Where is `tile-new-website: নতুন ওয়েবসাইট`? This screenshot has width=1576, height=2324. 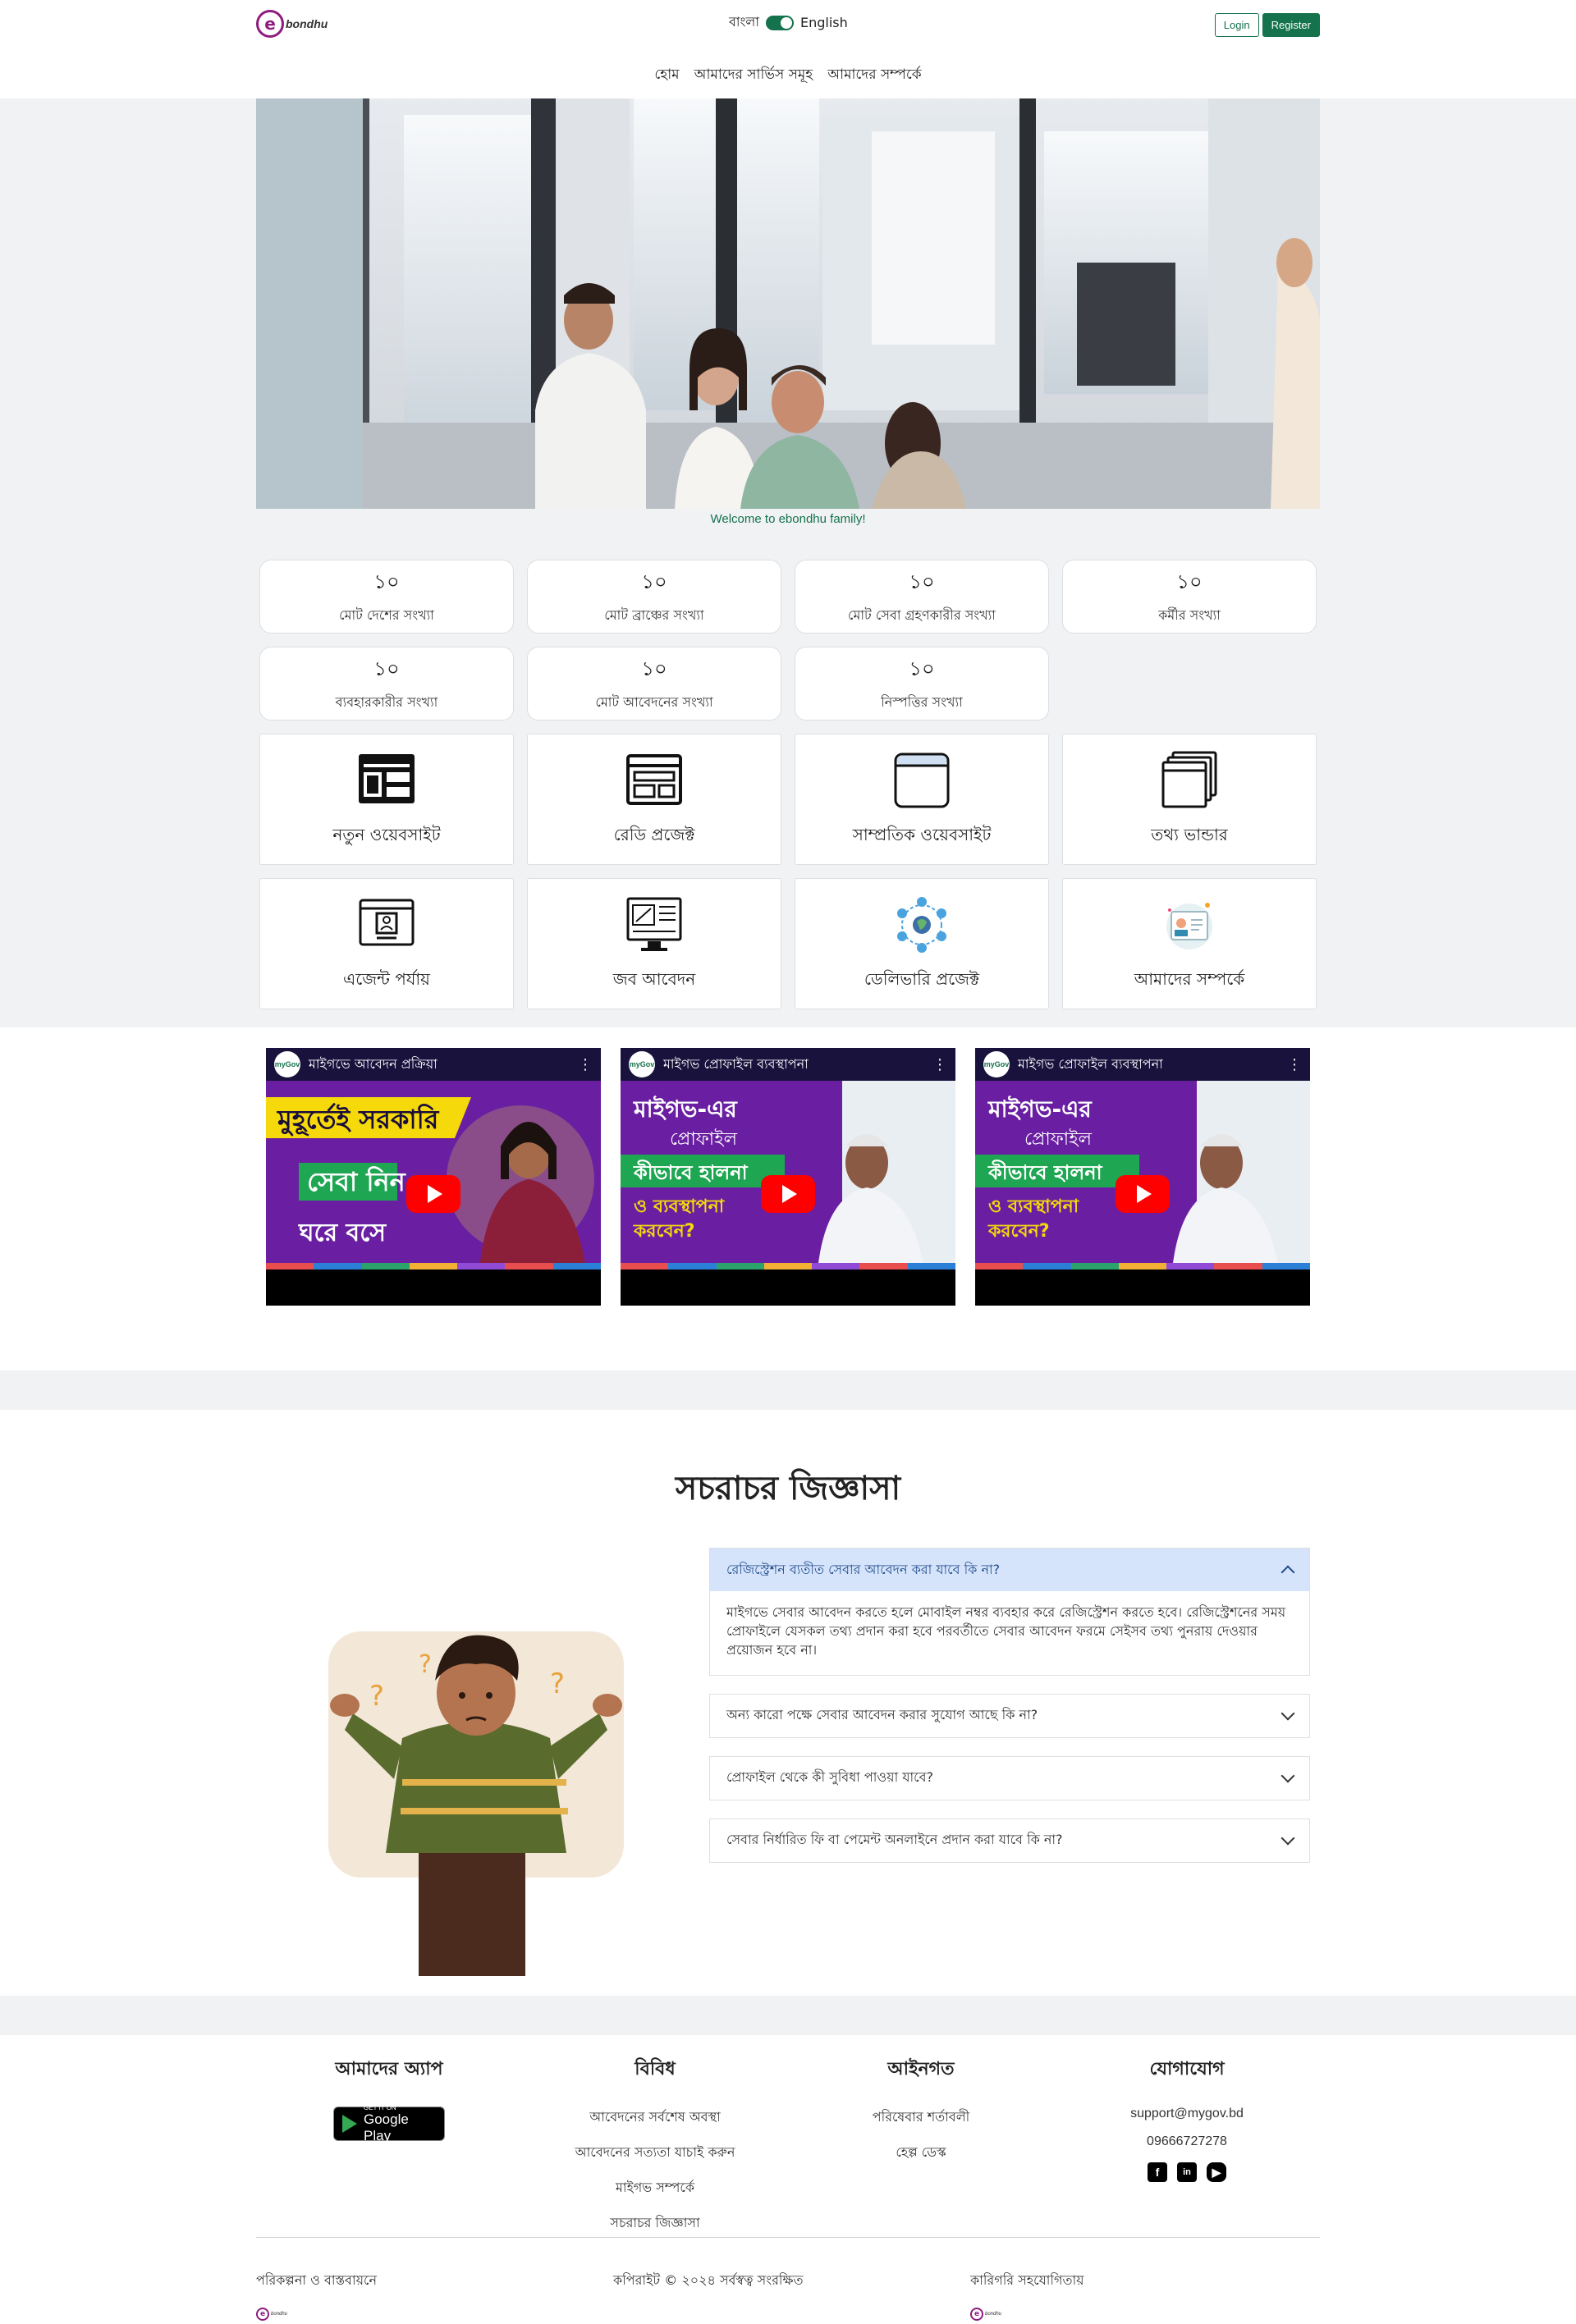
tile-new-website: নতুন ওয়েবসাইট is located at coordinates (386, 799).